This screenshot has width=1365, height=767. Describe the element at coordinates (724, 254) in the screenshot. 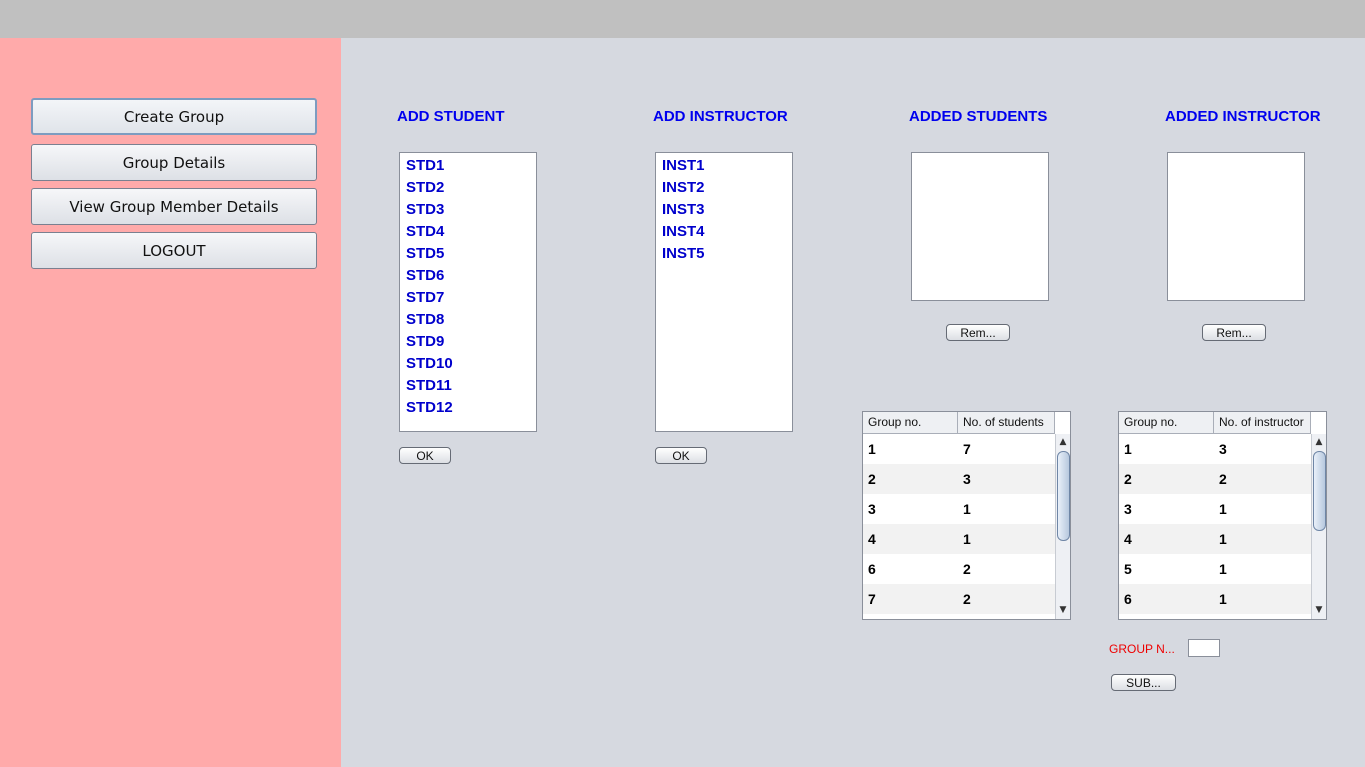

I see `list-item: INST5` at that location.